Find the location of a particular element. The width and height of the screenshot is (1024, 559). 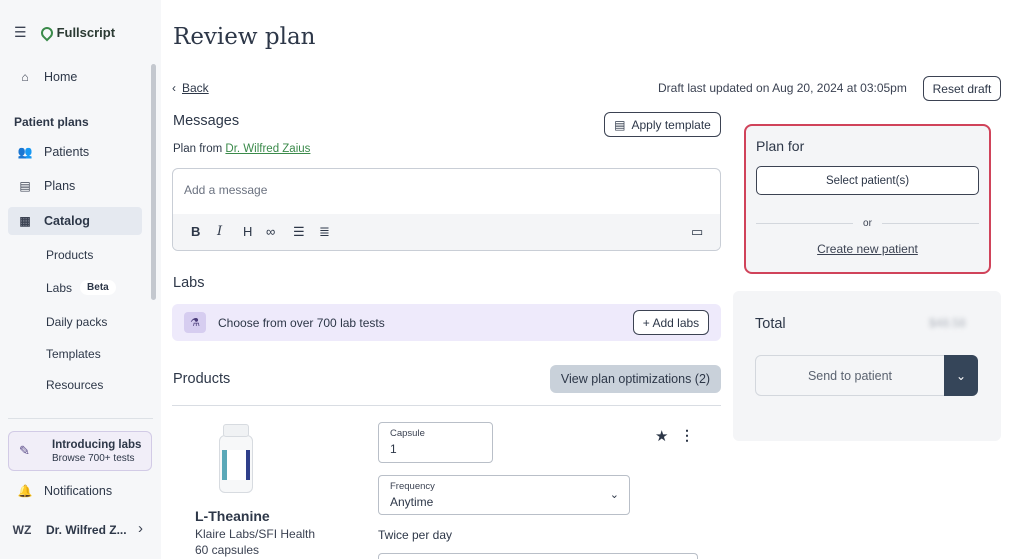

promo-title: Introducing labs is located at coordinates (97, 444).